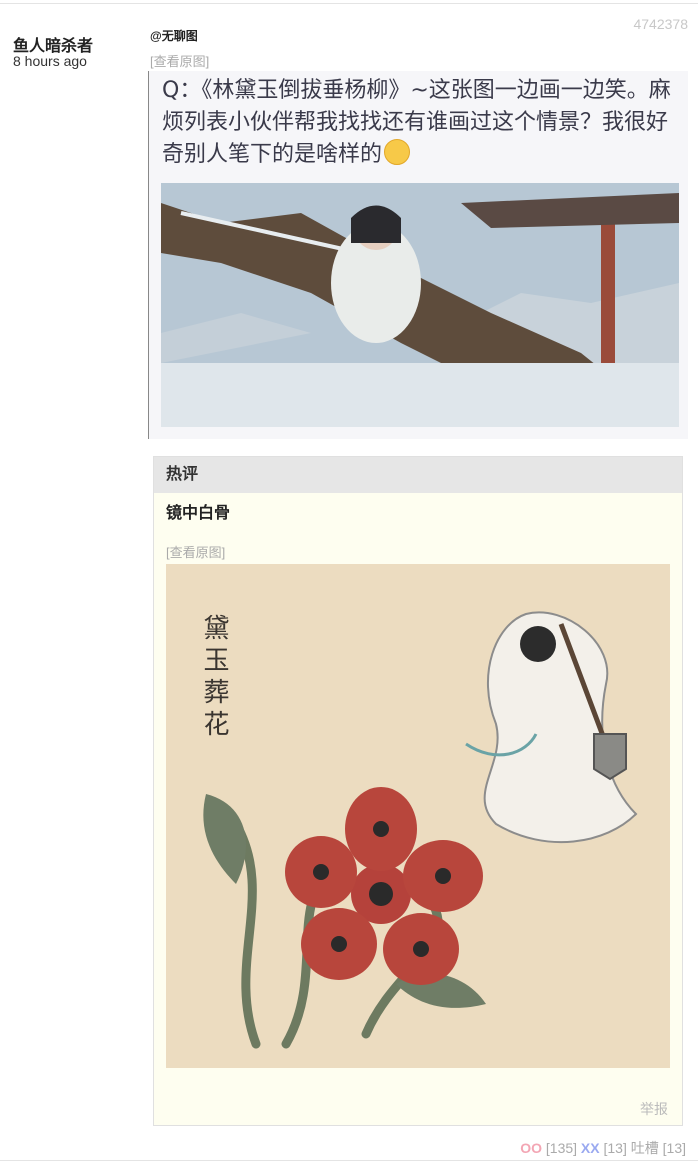 This screenshot has height=1168, width=698. What do you see at coordinates (349, 3) in the screenshot?
I see `top-divider` at bounding box center [349, 3].